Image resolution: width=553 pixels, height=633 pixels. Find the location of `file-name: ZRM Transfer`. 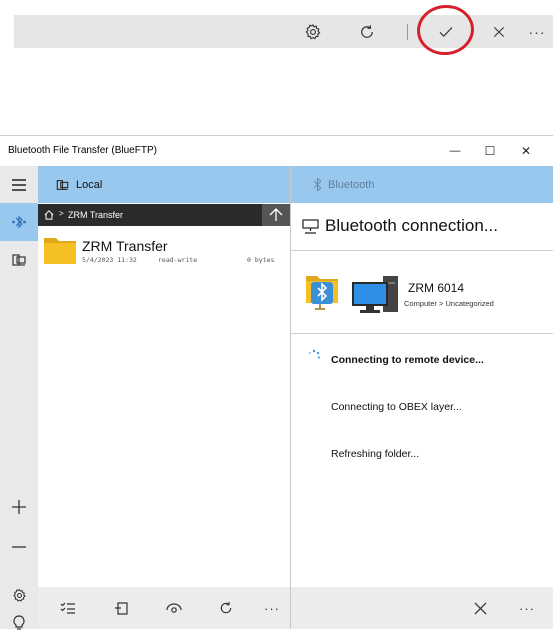

file-name: ZRM Transfer is located at coordinates (125, 246).